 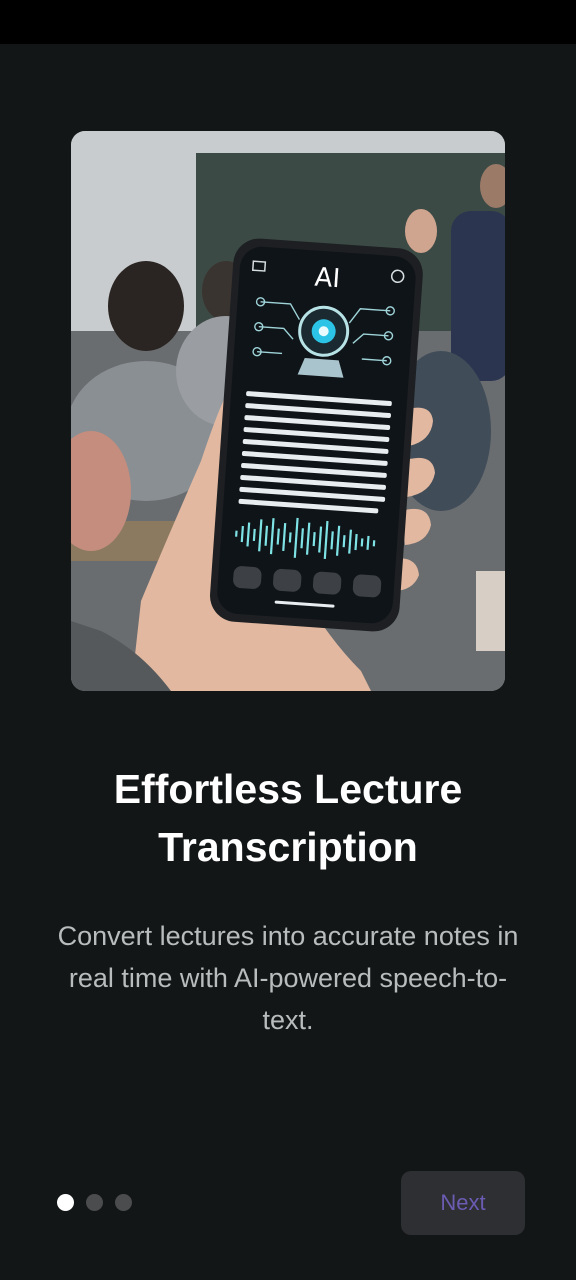 What do you see at coordinates (463, 1203) in the screenshot?
I see `next-button: Next` at bounding box center [463, 1203].